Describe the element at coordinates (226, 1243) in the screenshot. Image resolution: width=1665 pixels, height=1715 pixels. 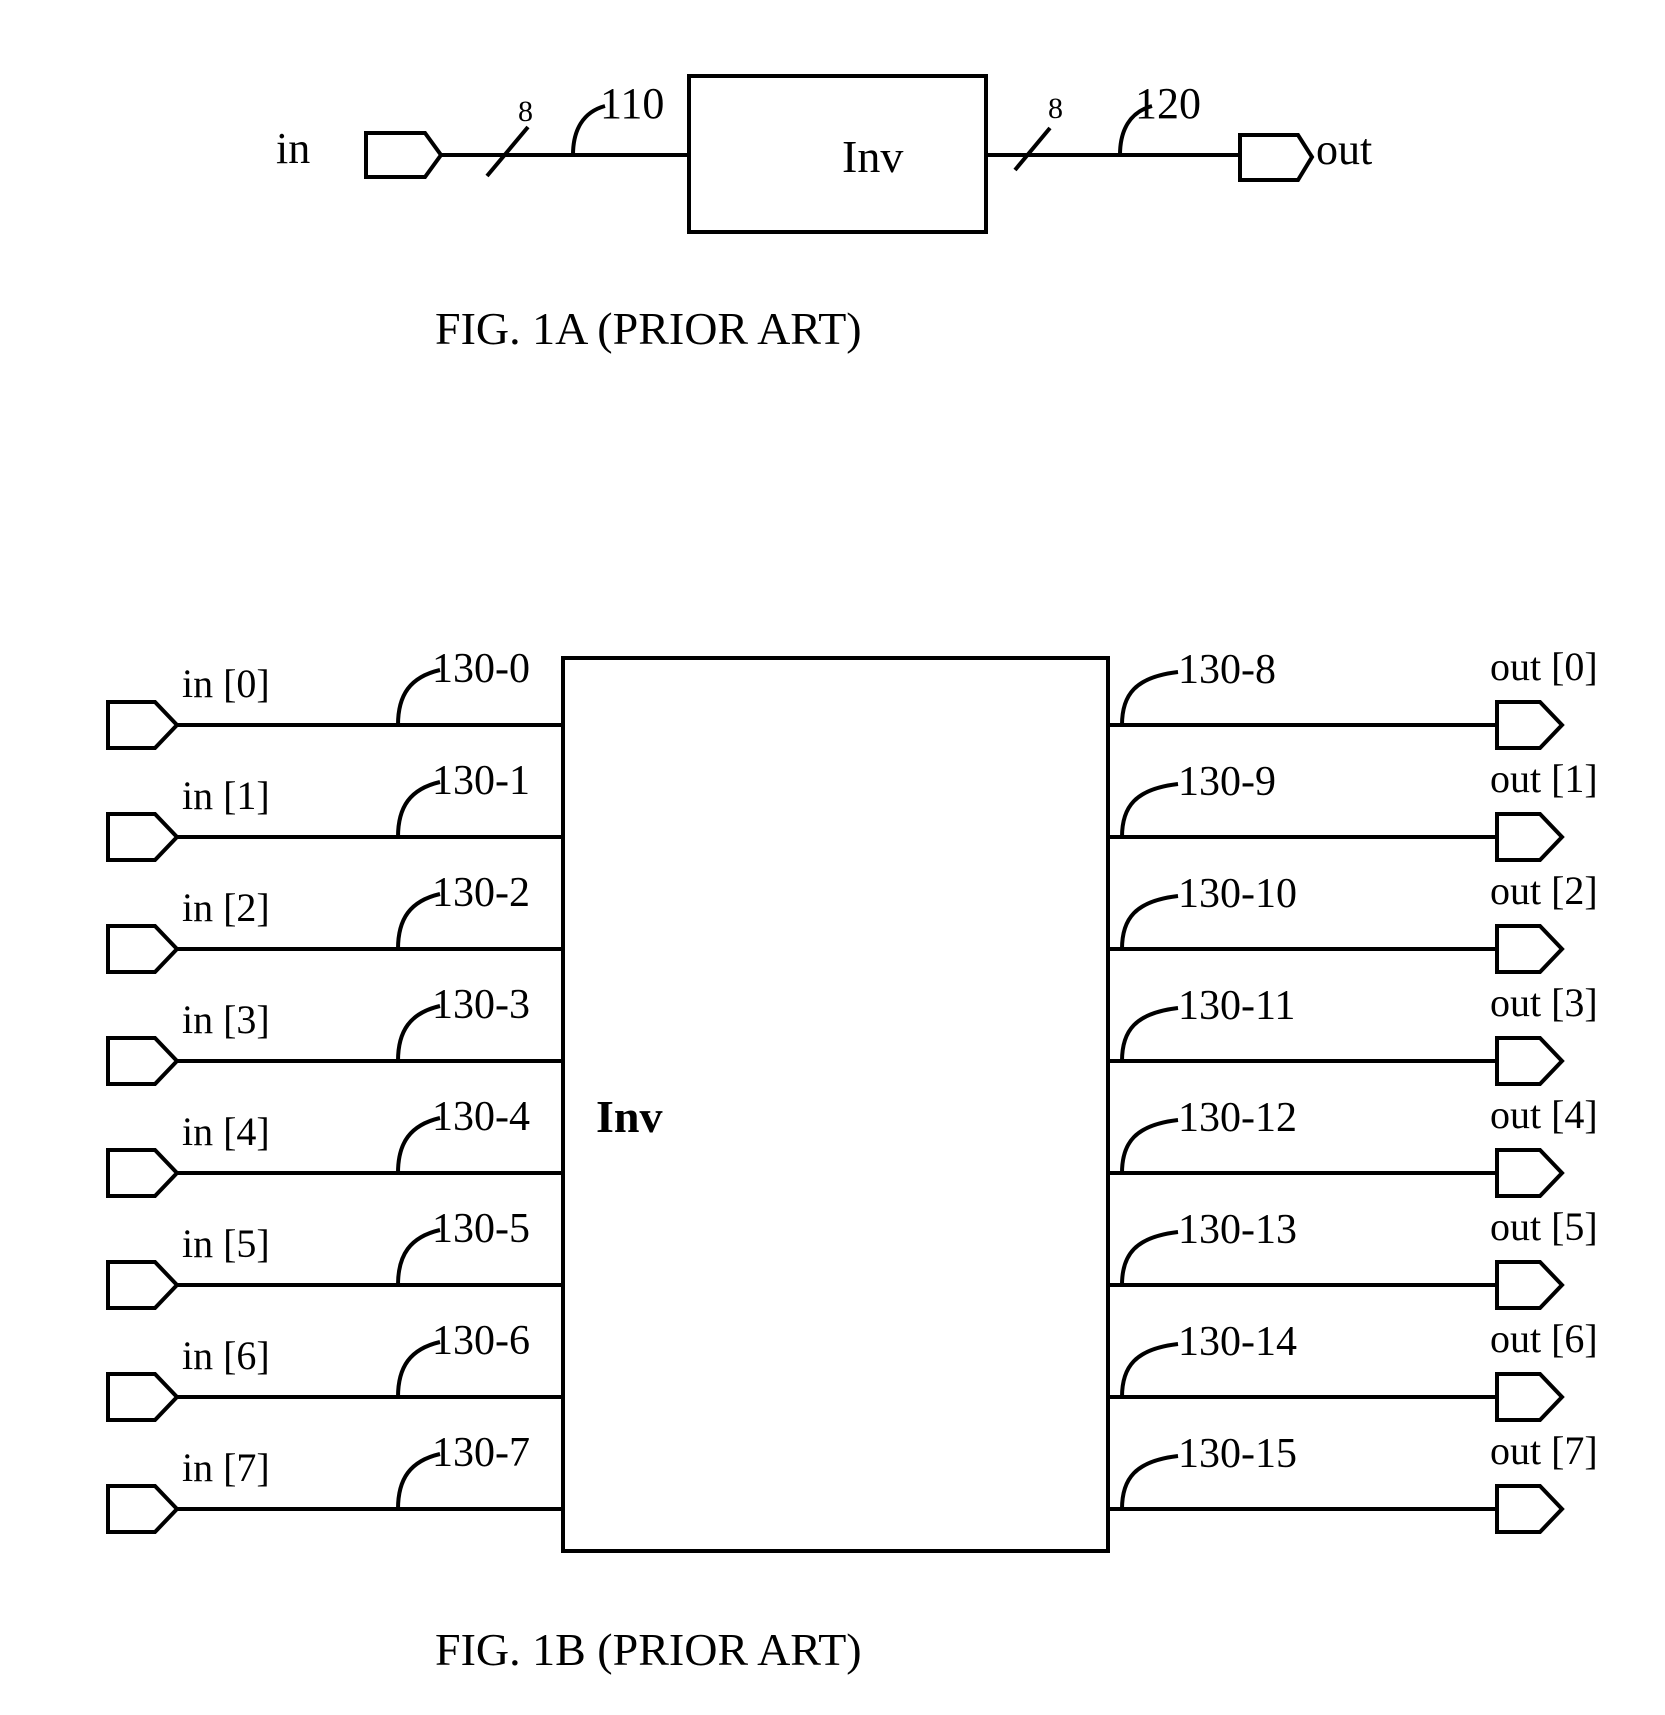
I see `input-label: in [5]` at that location.